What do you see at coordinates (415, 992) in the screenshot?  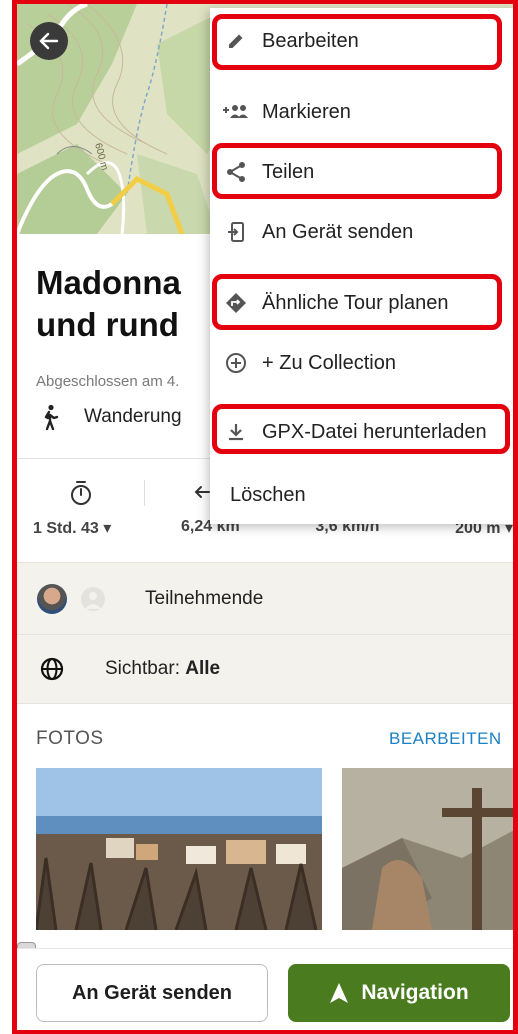 I see `navigation-button-label: Navigation` at bounding box center [415, 992].